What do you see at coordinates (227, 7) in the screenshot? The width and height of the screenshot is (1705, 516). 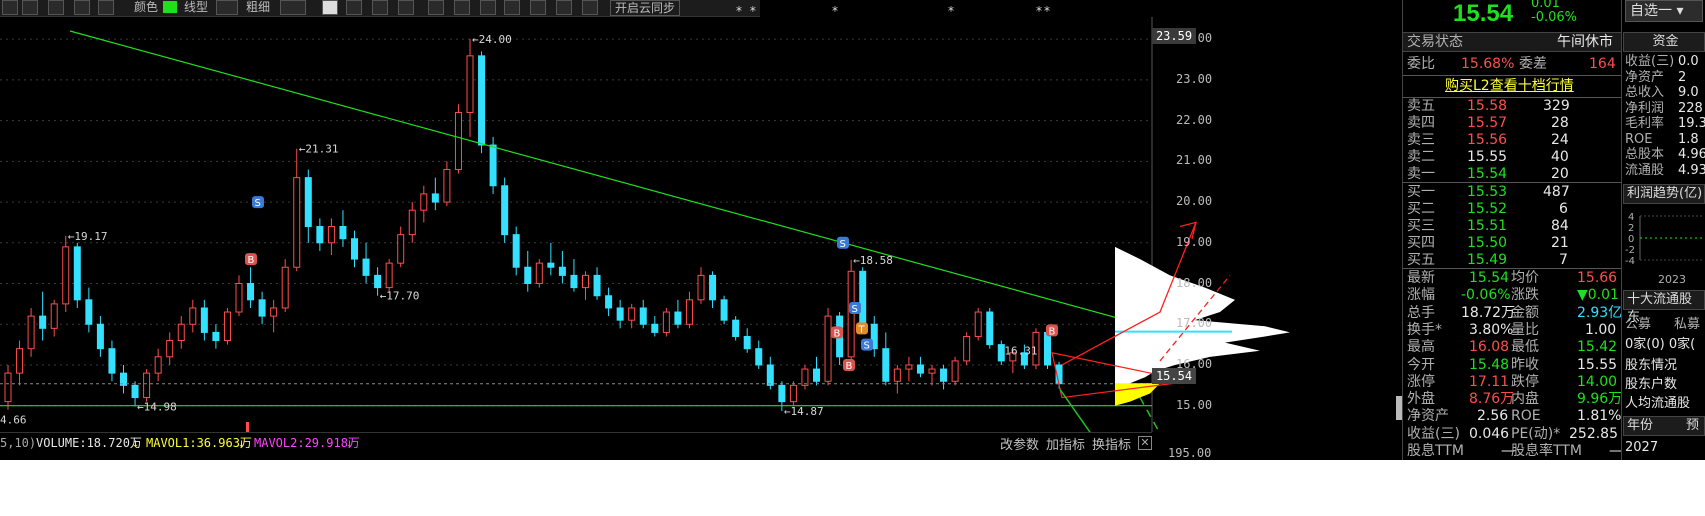 I see `line-style-dropdown` at bounding box center [227, 7].